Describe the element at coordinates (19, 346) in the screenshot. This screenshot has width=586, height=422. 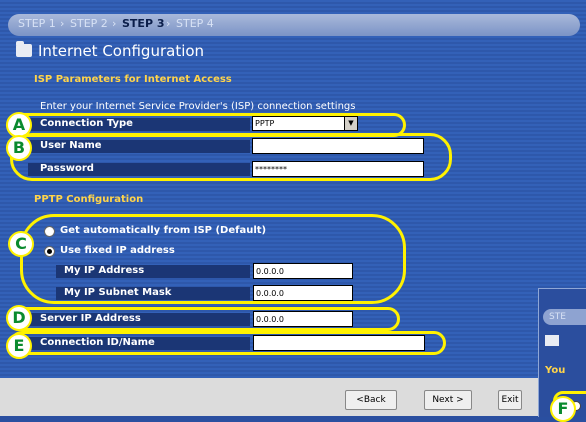
I see `callout-e-badge: E` at that location.